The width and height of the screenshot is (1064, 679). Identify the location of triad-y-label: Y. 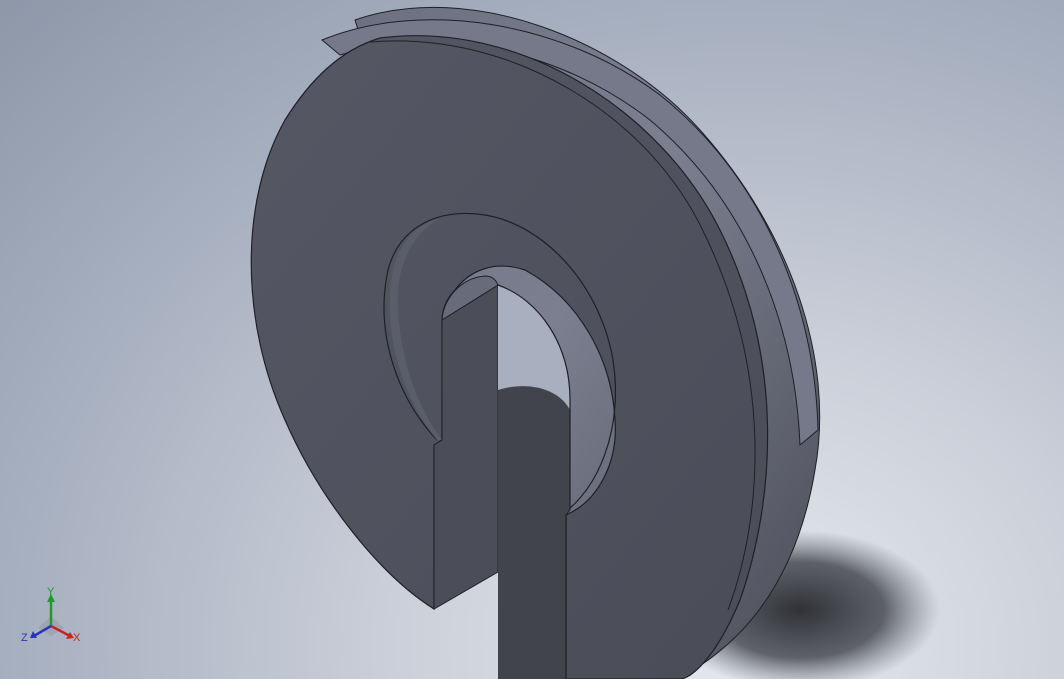
(51, 592).